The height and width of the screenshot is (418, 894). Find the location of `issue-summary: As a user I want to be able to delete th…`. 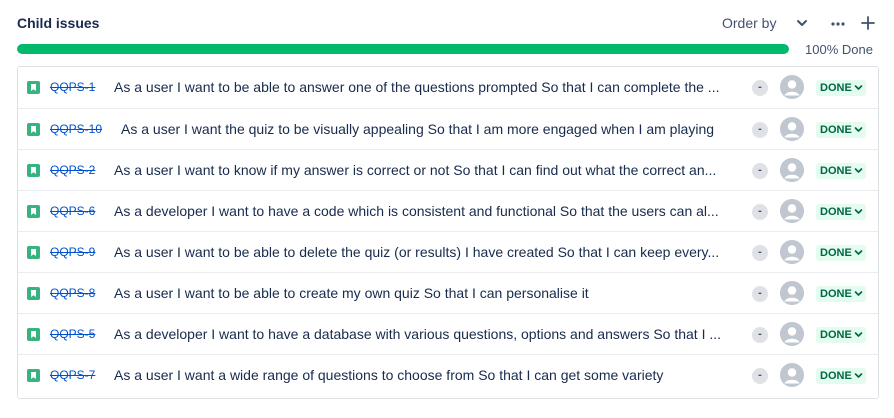

issue-summary: As a user I want to be able to delete th… is located at coordinates (428, 252).